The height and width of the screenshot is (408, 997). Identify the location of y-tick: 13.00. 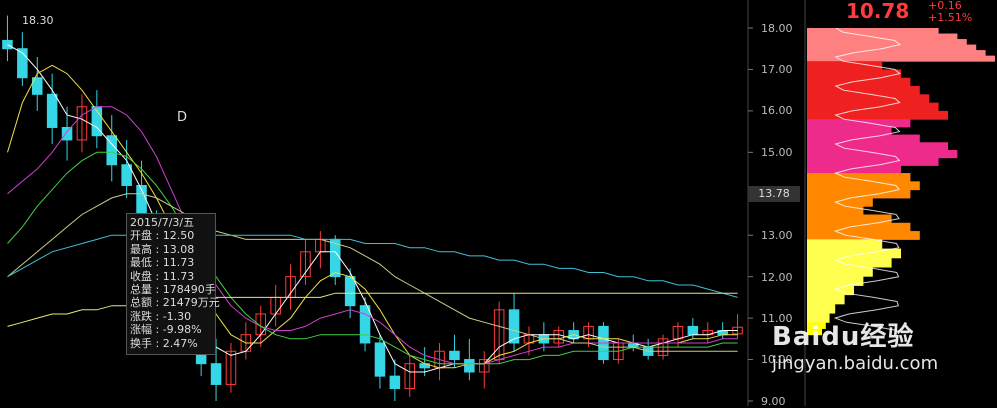
(777, 235).